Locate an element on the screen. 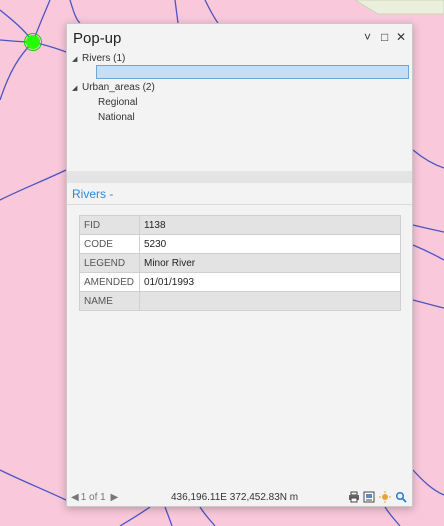 This screenshot has height=526, width=444. field-value: 01/01/1993 is located at coordinates (270, 282).